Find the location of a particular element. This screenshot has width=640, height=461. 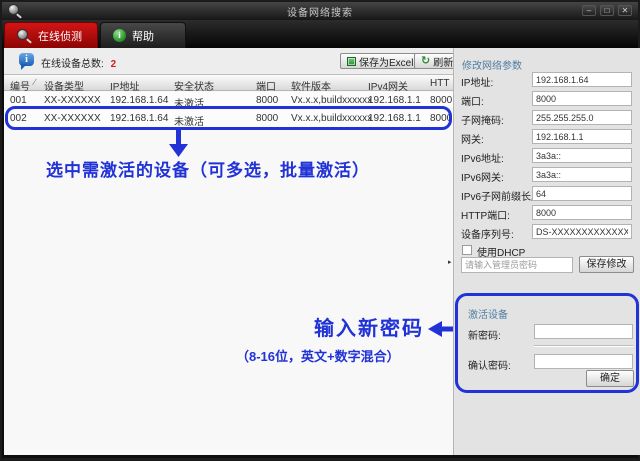

new-password-input is located at coordinates (583, 331).